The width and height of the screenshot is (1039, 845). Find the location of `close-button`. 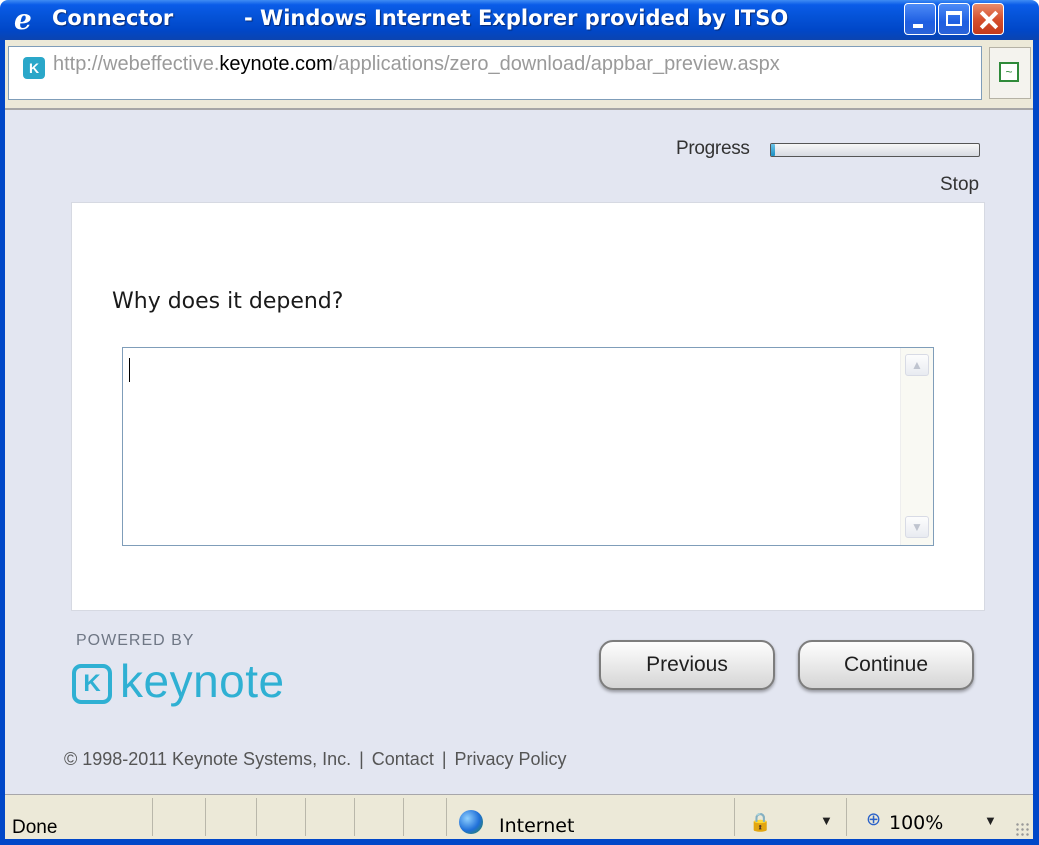

close-button is located at coordinates (988, 19).